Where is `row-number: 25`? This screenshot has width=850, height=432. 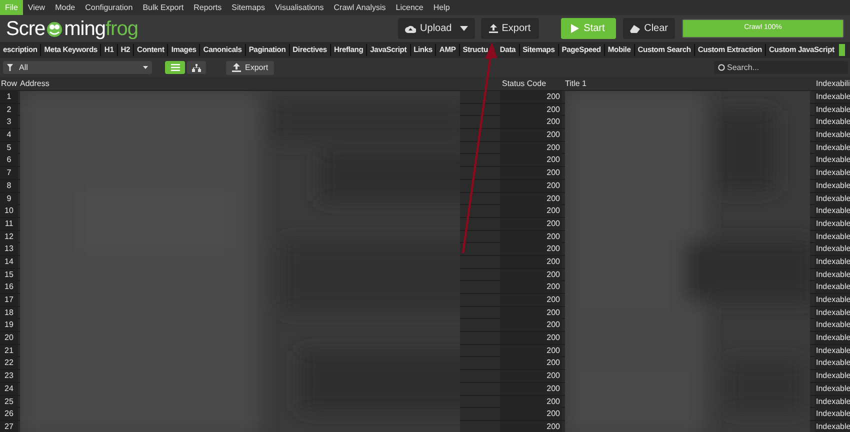 row-number: 25 is located at coordinates (9, 402).